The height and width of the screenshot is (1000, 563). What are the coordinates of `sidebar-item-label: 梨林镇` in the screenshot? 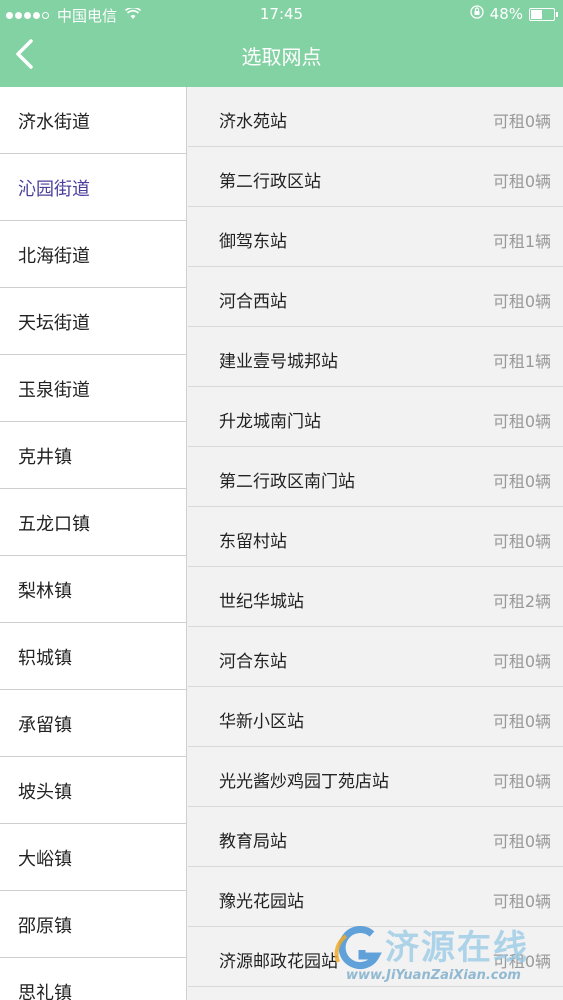 It's located at (45, 591).